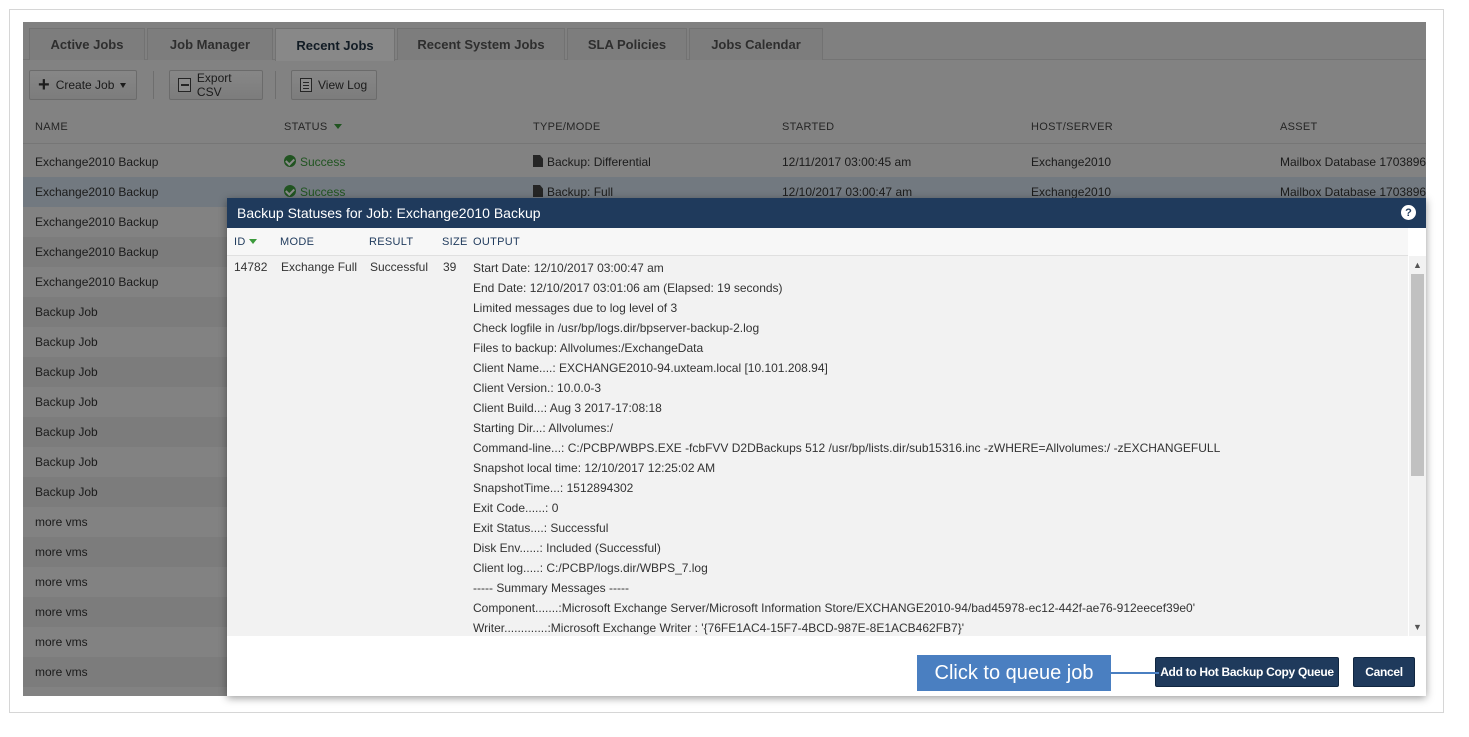 This screenshot has width=1469, height=737. Describe the element at coordinates (553, 488) in the screenshot. I see `output-line: SnapshotTime...: 1512894302` at that location.